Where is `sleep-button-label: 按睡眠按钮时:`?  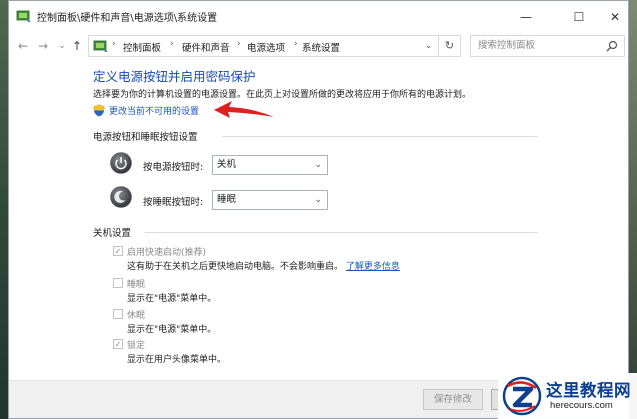 sleep-button-label: 按睡眠按钮时: is located at coordinates (173, 202).